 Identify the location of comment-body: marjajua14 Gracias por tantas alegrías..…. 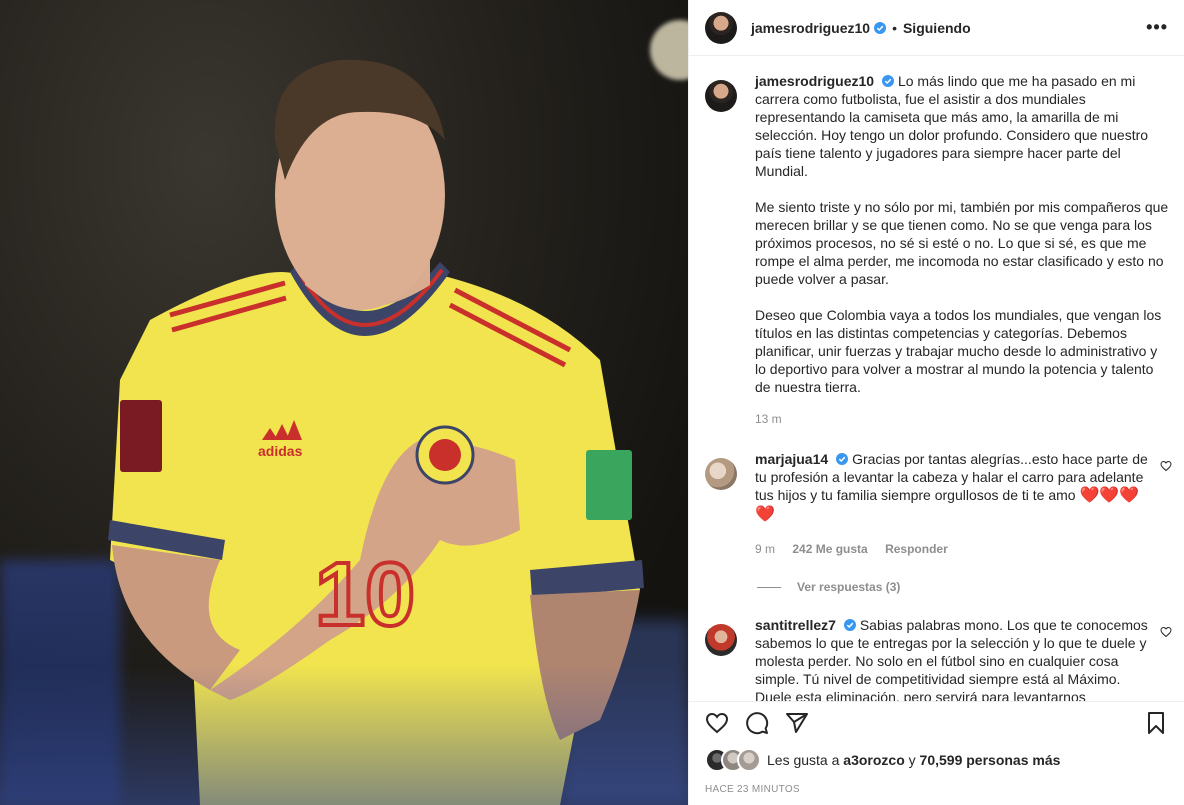
(952, 504).